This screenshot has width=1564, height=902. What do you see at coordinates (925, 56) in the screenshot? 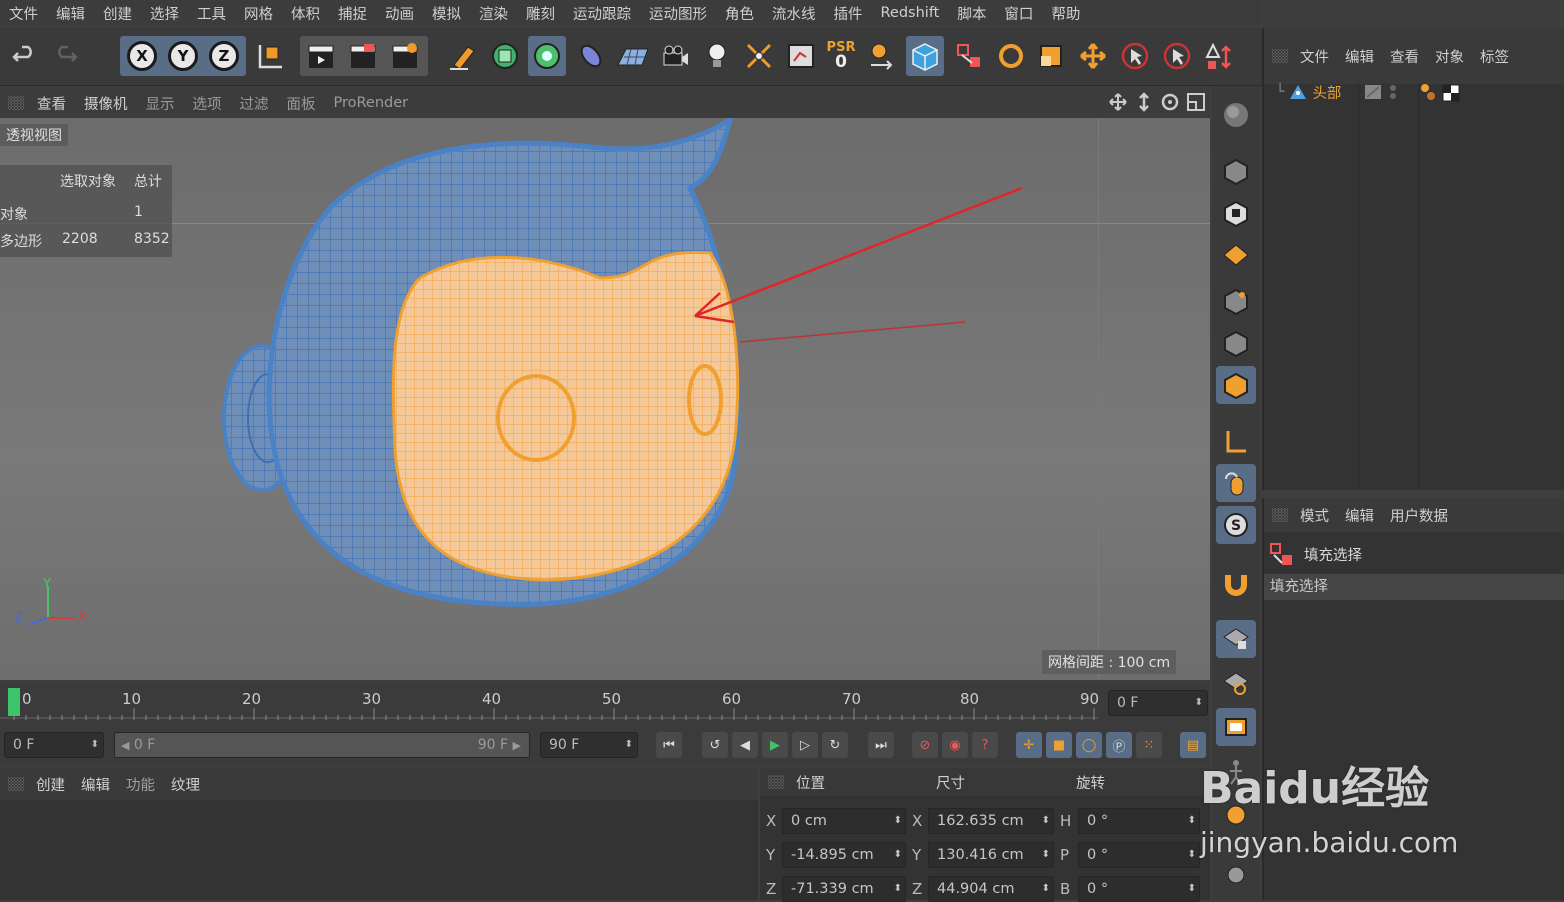
I see `model-mode-button` at bounding box center [925, 56].